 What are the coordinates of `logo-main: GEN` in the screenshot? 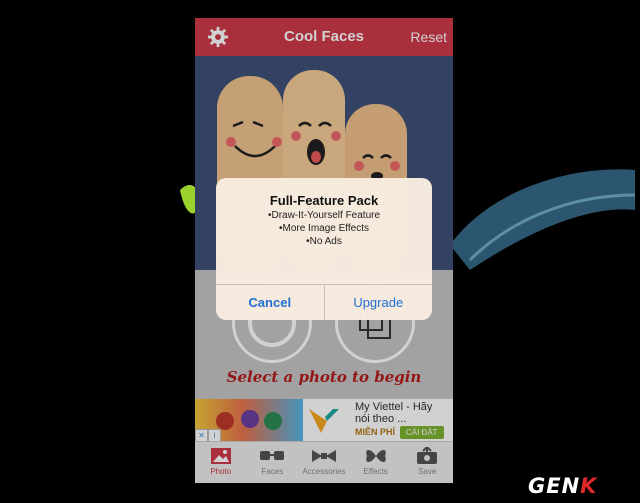 It's located at (554, 486).